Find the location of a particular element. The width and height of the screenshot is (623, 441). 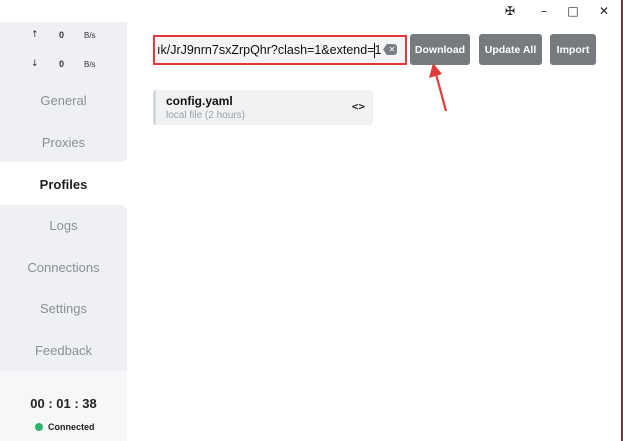

status-label: Connected is located at coordinates (71, 427).